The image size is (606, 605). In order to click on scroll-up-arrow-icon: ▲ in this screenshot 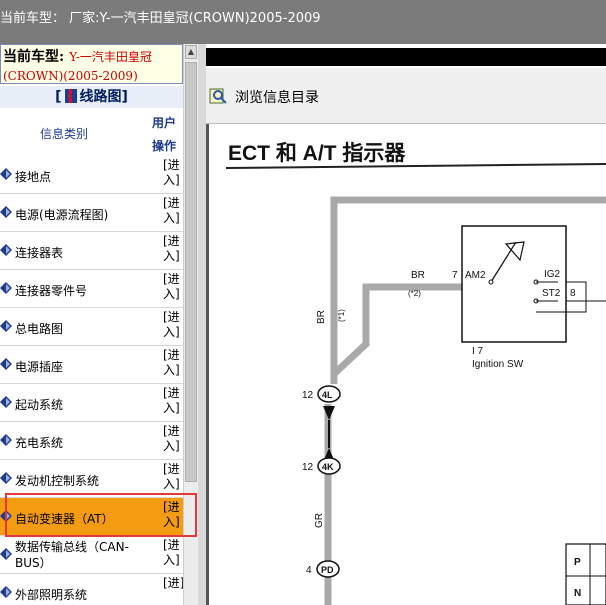, I will do `click(191, 52)`.